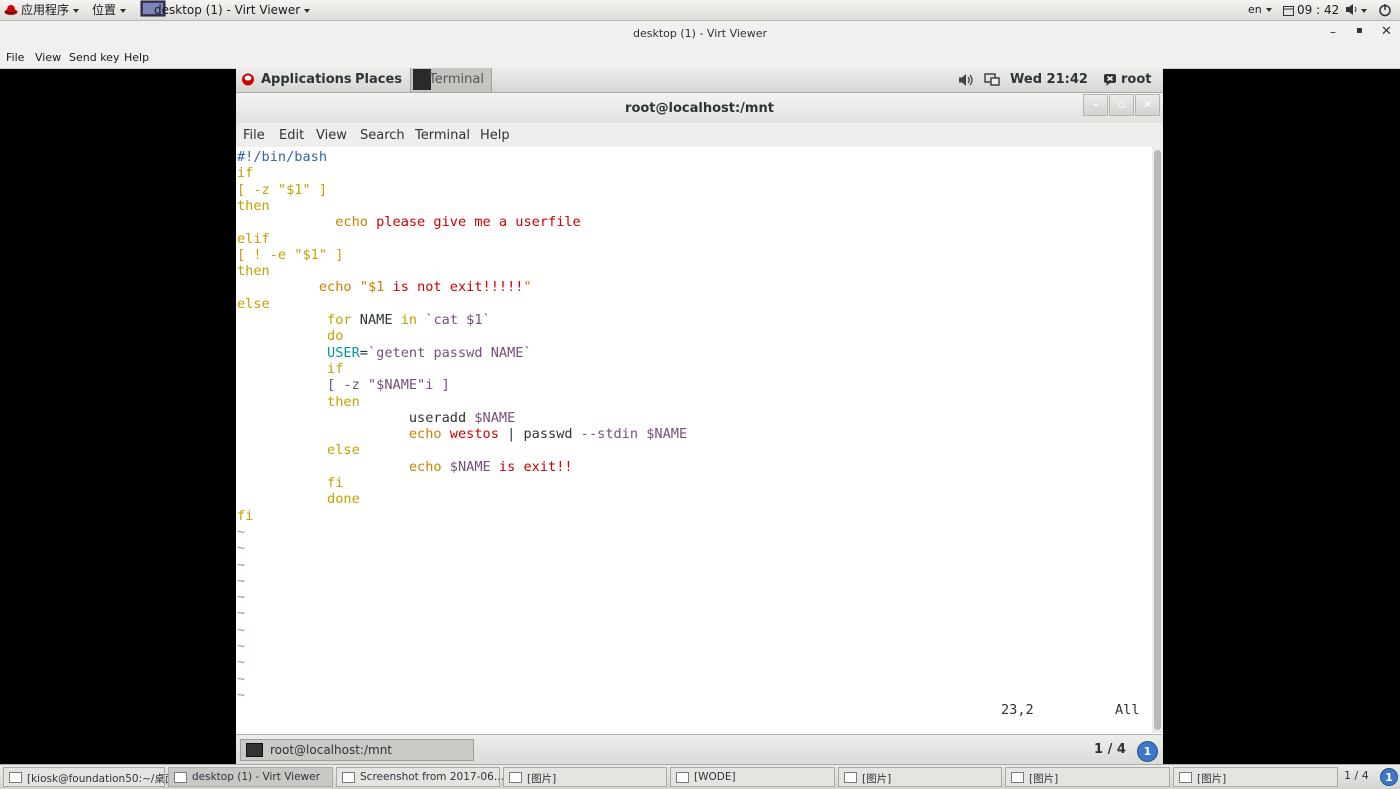 This screenshot has height=789, width=1400. I want to click on code-token: westos, so click(478, 434).